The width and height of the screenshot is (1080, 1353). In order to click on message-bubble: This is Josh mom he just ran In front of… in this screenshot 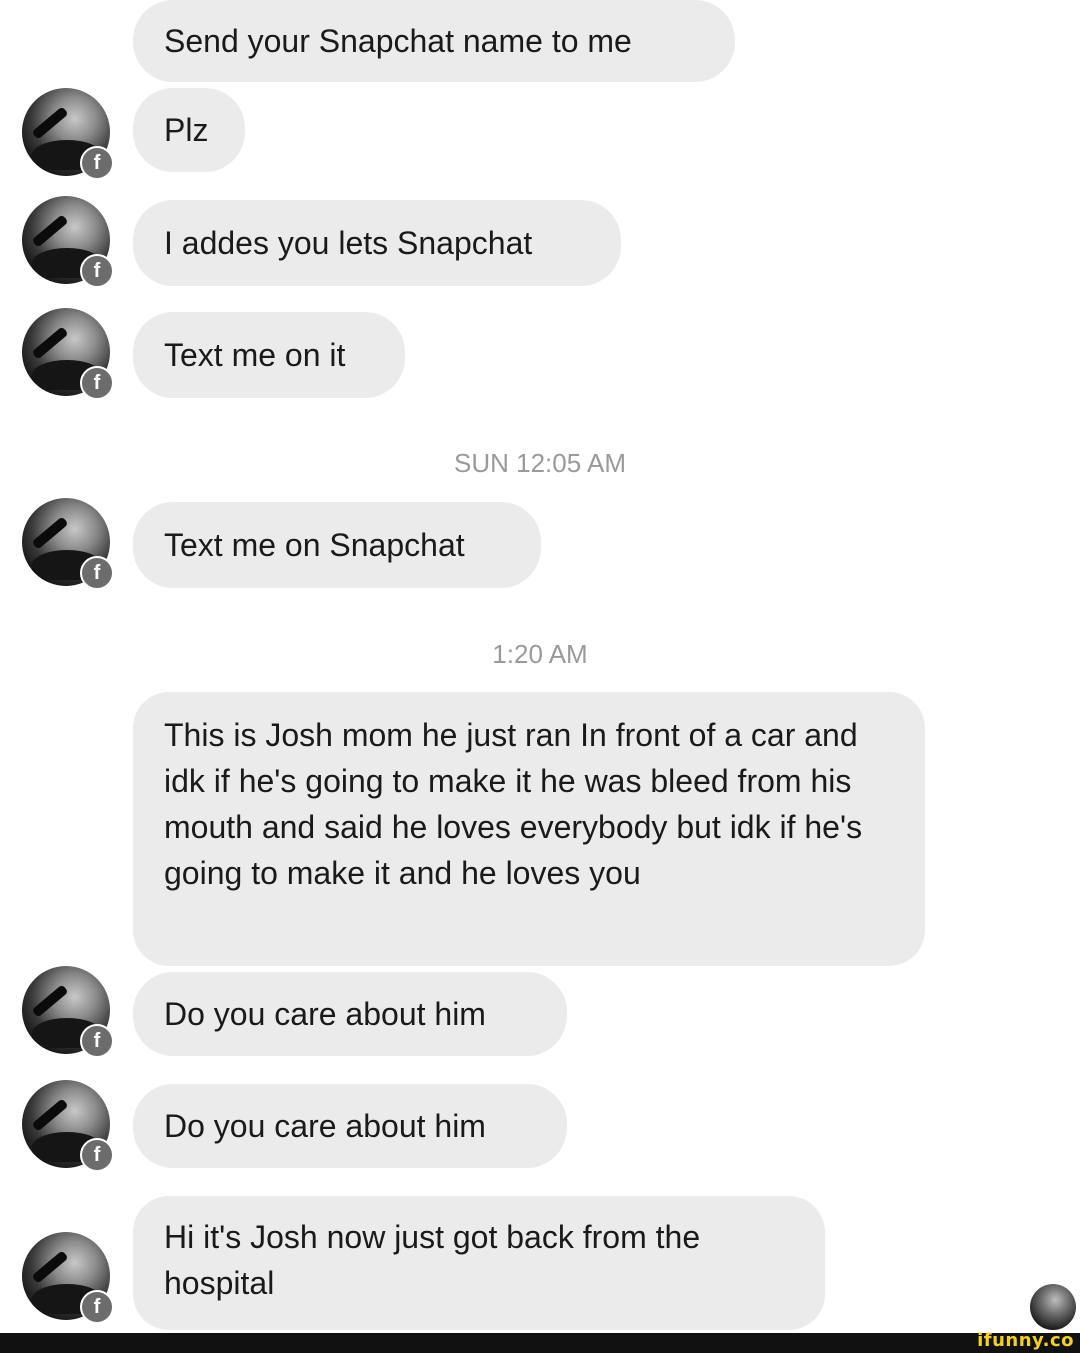, I will do `click(529, 829)`.